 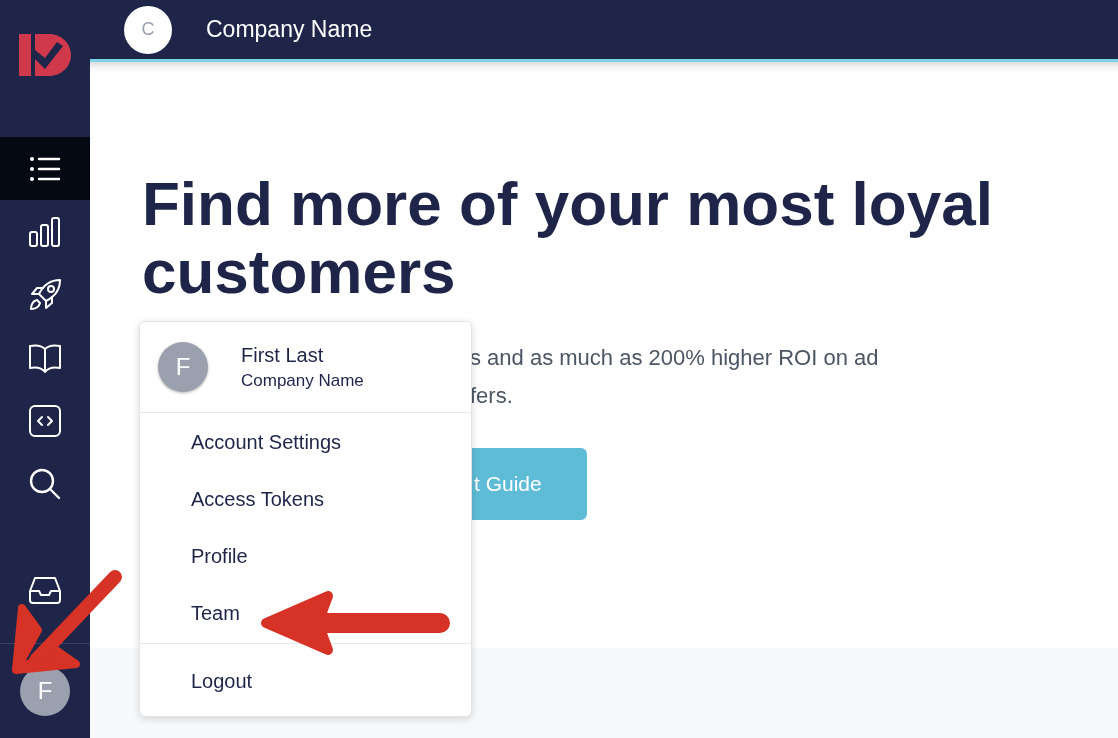 I want to click on user-avatar: F, so click(x=183, y=367).